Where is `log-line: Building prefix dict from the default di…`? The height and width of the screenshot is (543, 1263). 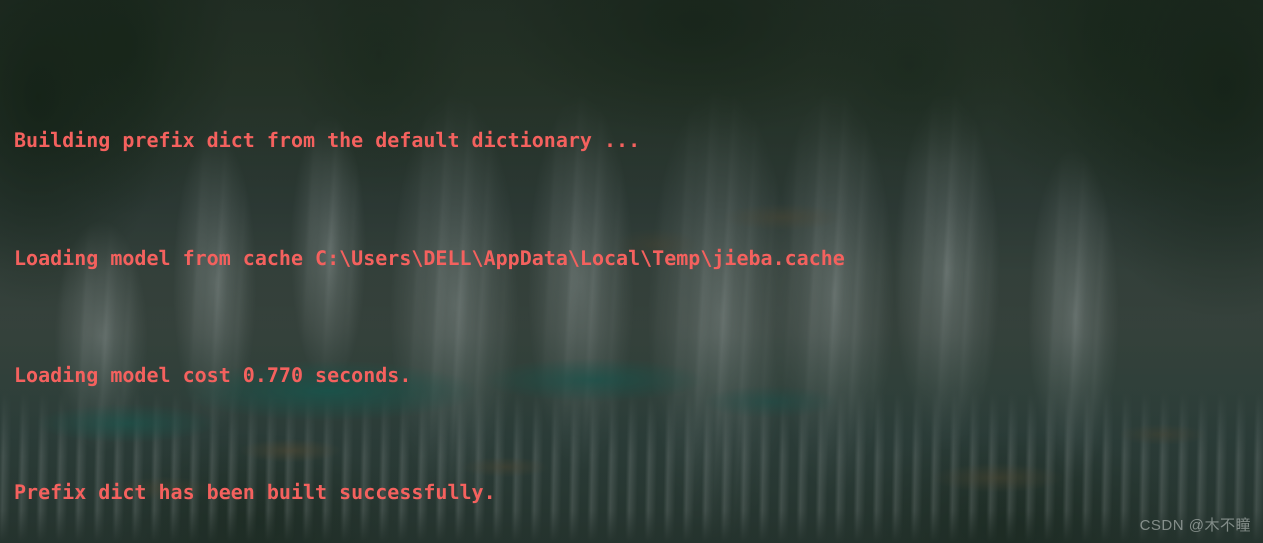
log-line: Building prefix dict from the default di… is located at coordinates (327, 140).